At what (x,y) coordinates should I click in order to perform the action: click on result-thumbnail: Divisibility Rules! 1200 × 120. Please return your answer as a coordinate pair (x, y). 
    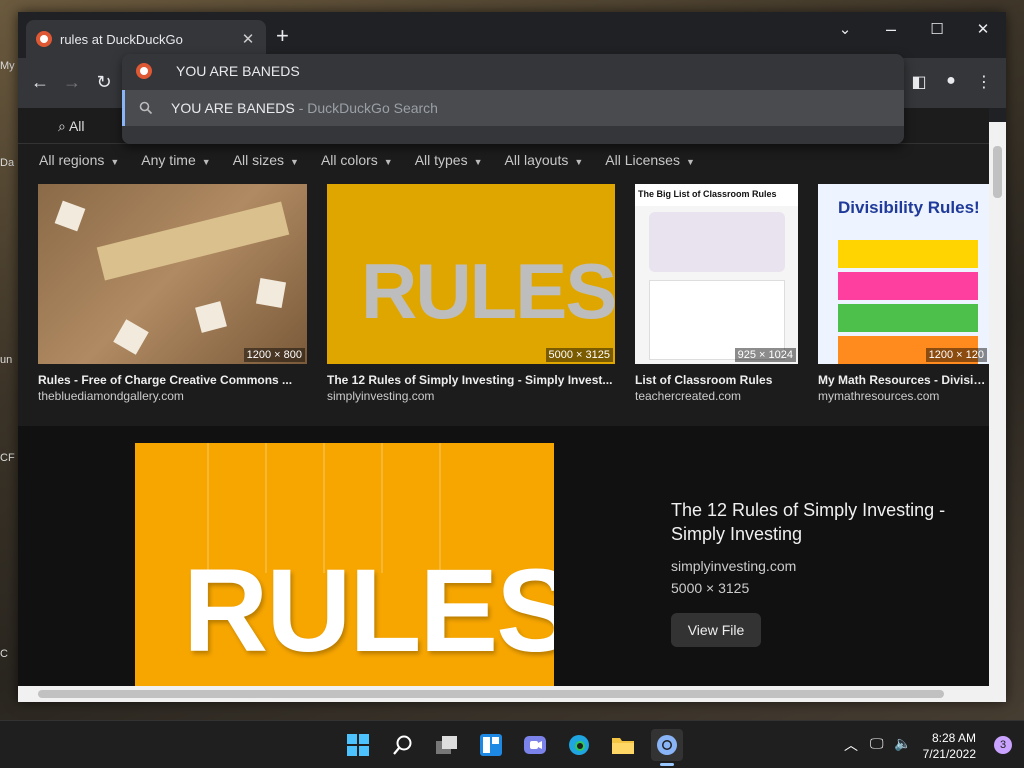
    Looking at the image, I should click on (903, 274).